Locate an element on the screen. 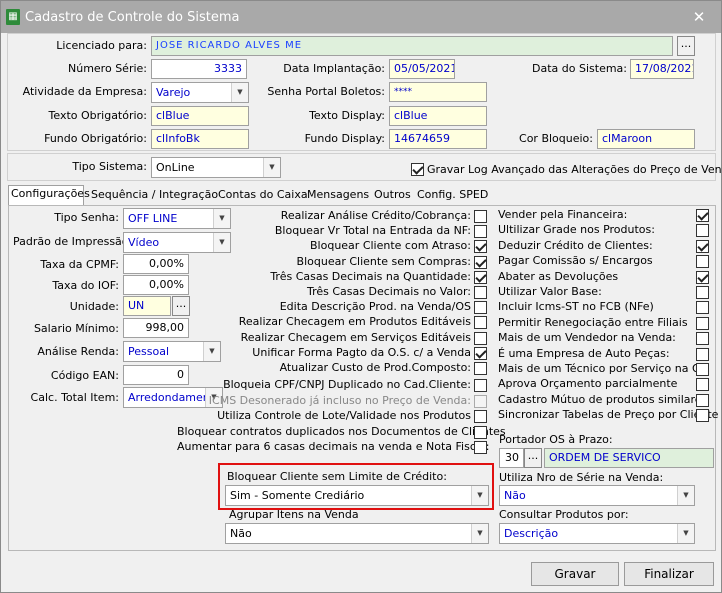 Image resolution: width=722 pixels, height=593 pixels. data-sistema-field: 17/08/2021 is located at coordinates (662, 69).